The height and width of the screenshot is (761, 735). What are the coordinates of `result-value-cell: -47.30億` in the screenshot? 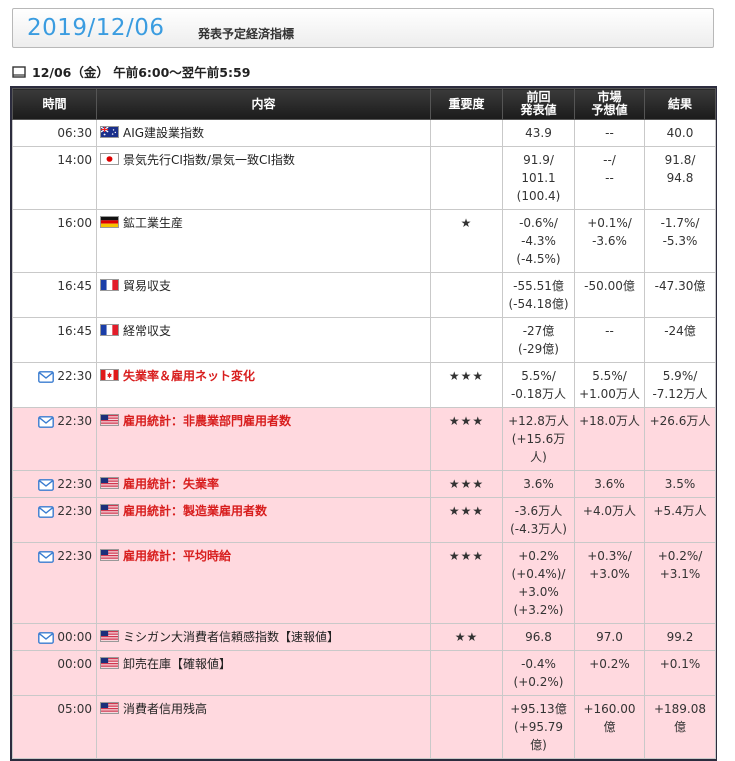 It's located at (680, 295).